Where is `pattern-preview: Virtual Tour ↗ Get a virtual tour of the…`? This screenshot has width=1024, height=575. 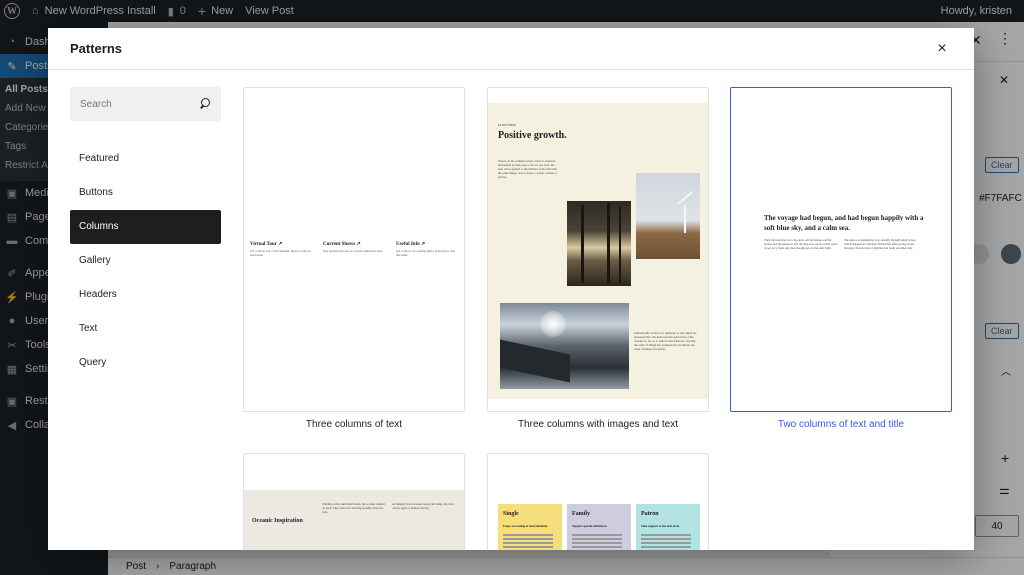 pattern-preview: Virtual Tour ↗ Get a virtual tour of the… is located at coordinates (354, 249).